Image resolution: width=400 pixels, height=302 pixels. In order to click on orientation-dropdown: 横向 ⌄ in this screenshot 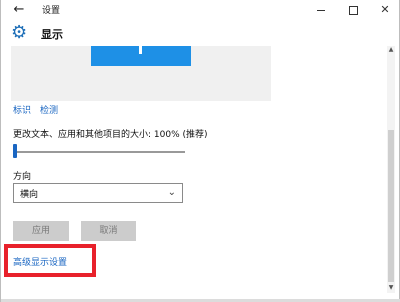, I will do `click(98, 193)`.